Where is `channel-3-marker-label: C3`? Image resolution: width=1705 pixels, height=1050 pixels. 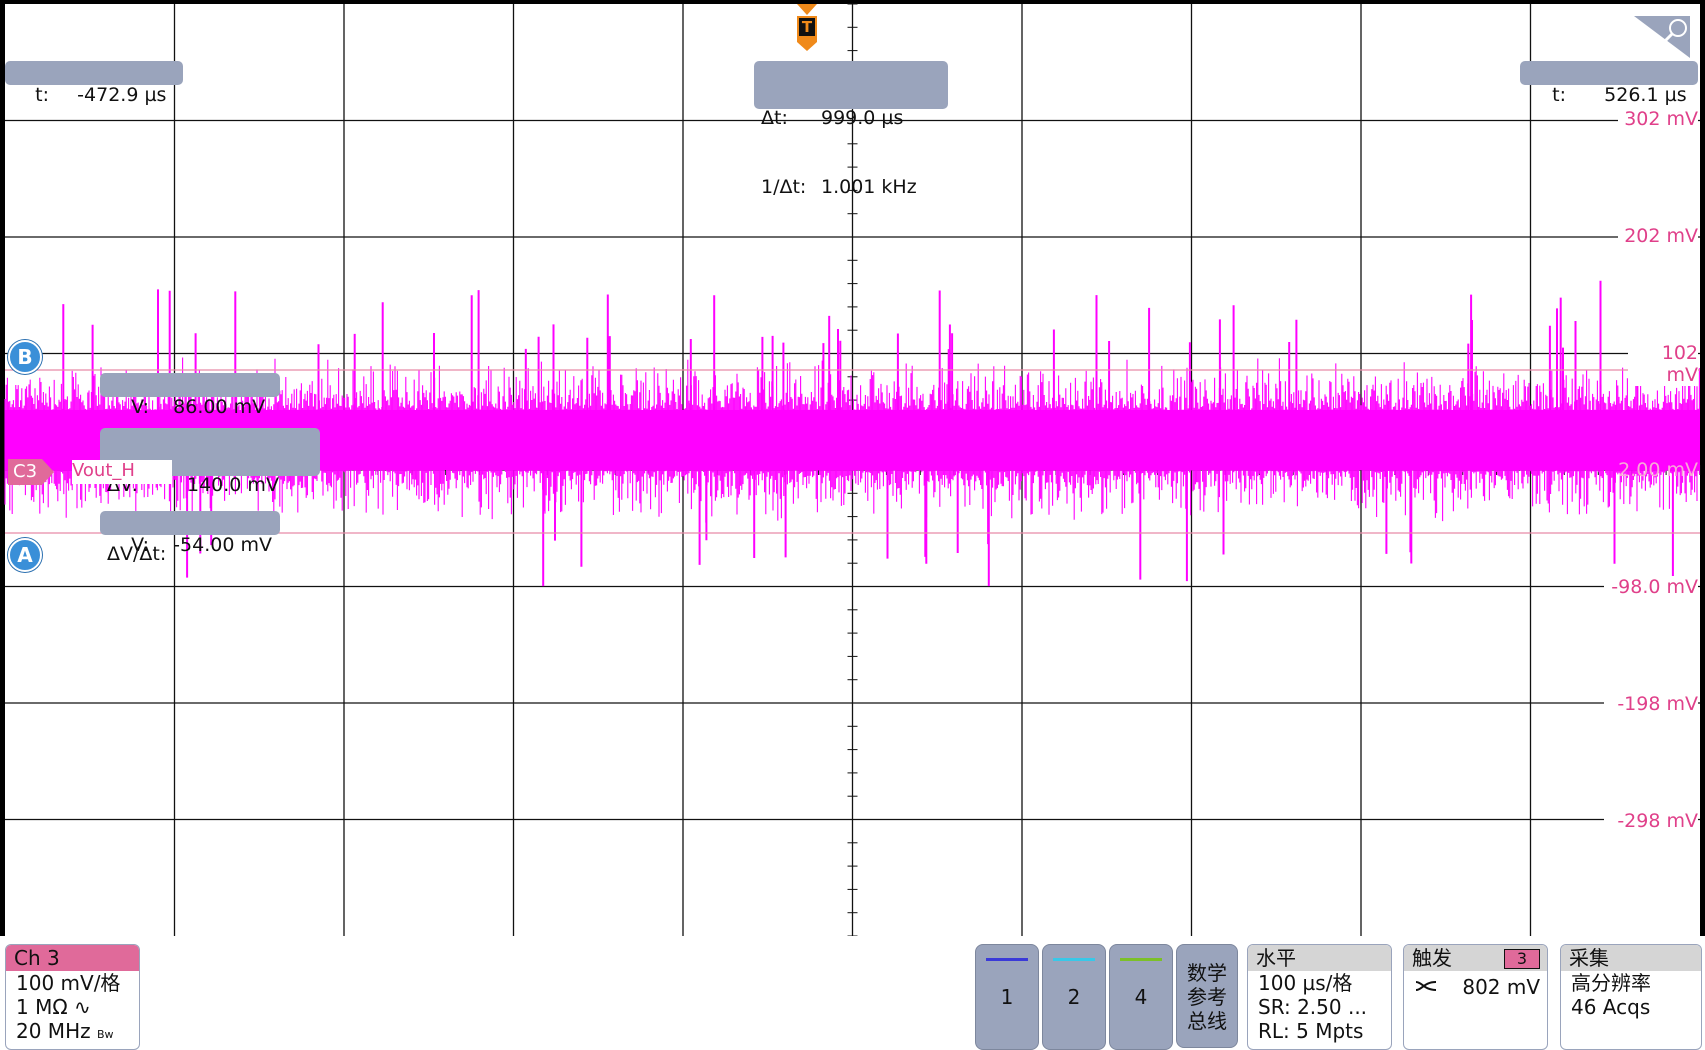
channel-3-marker-label: C3 is located at coordinates (25, 471).